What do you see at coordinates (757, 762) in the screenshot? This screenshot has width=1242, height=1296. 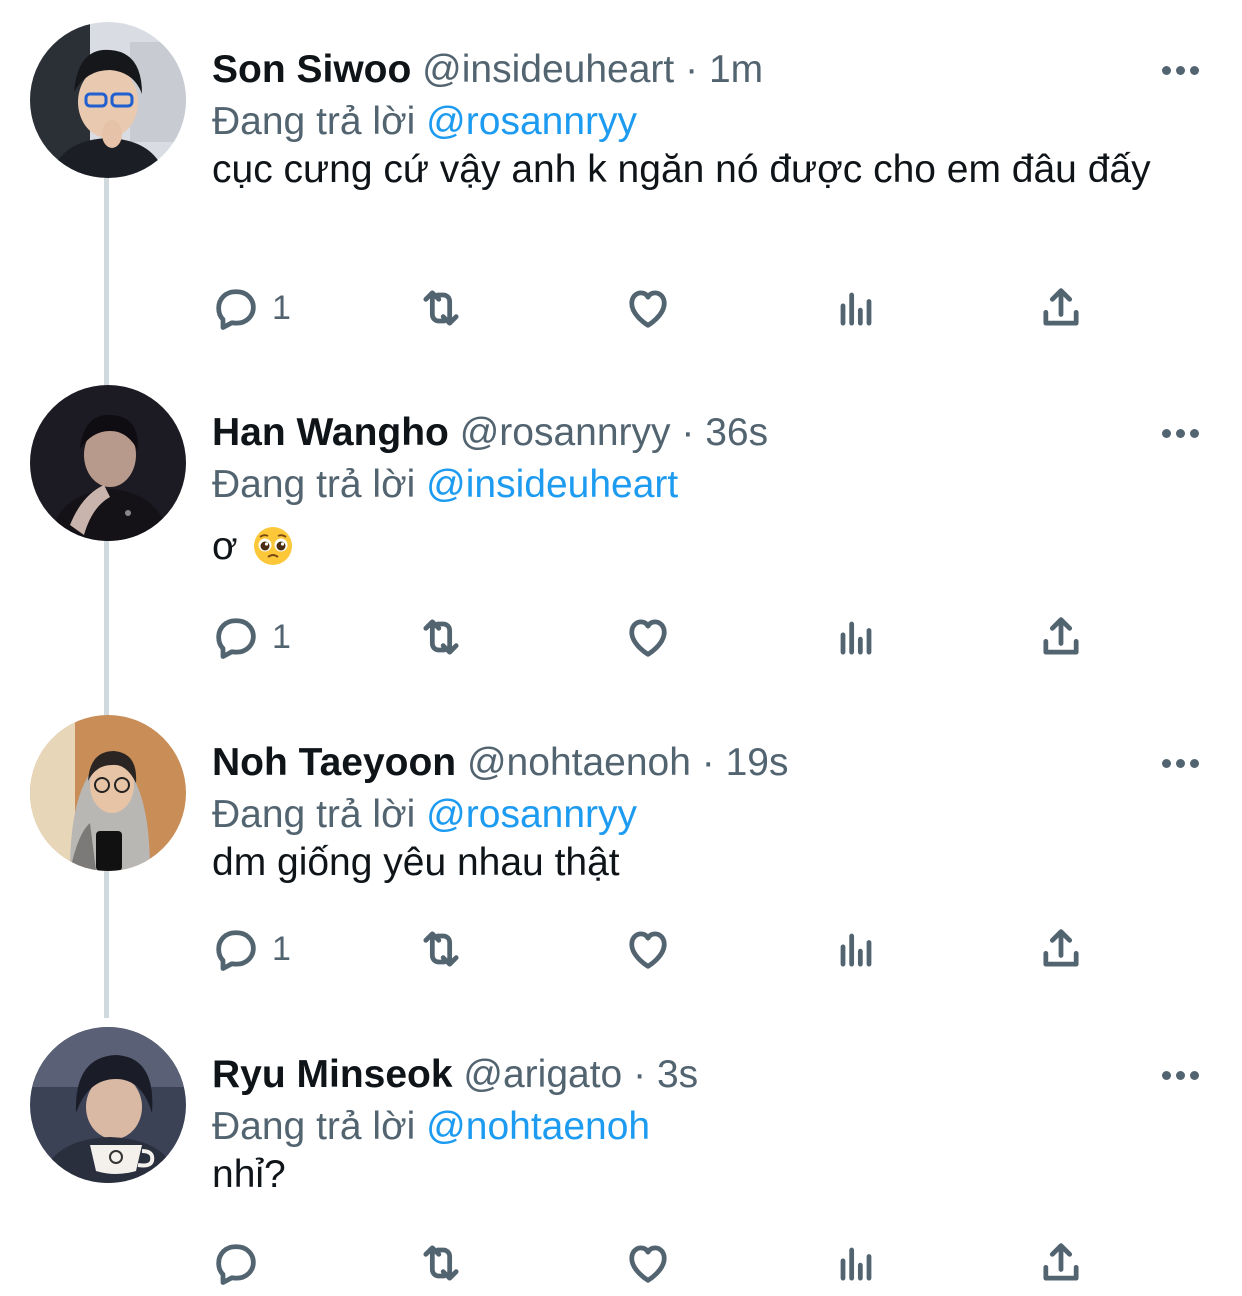 I see `timestamp: 19s` at bounding box center [757, 762].